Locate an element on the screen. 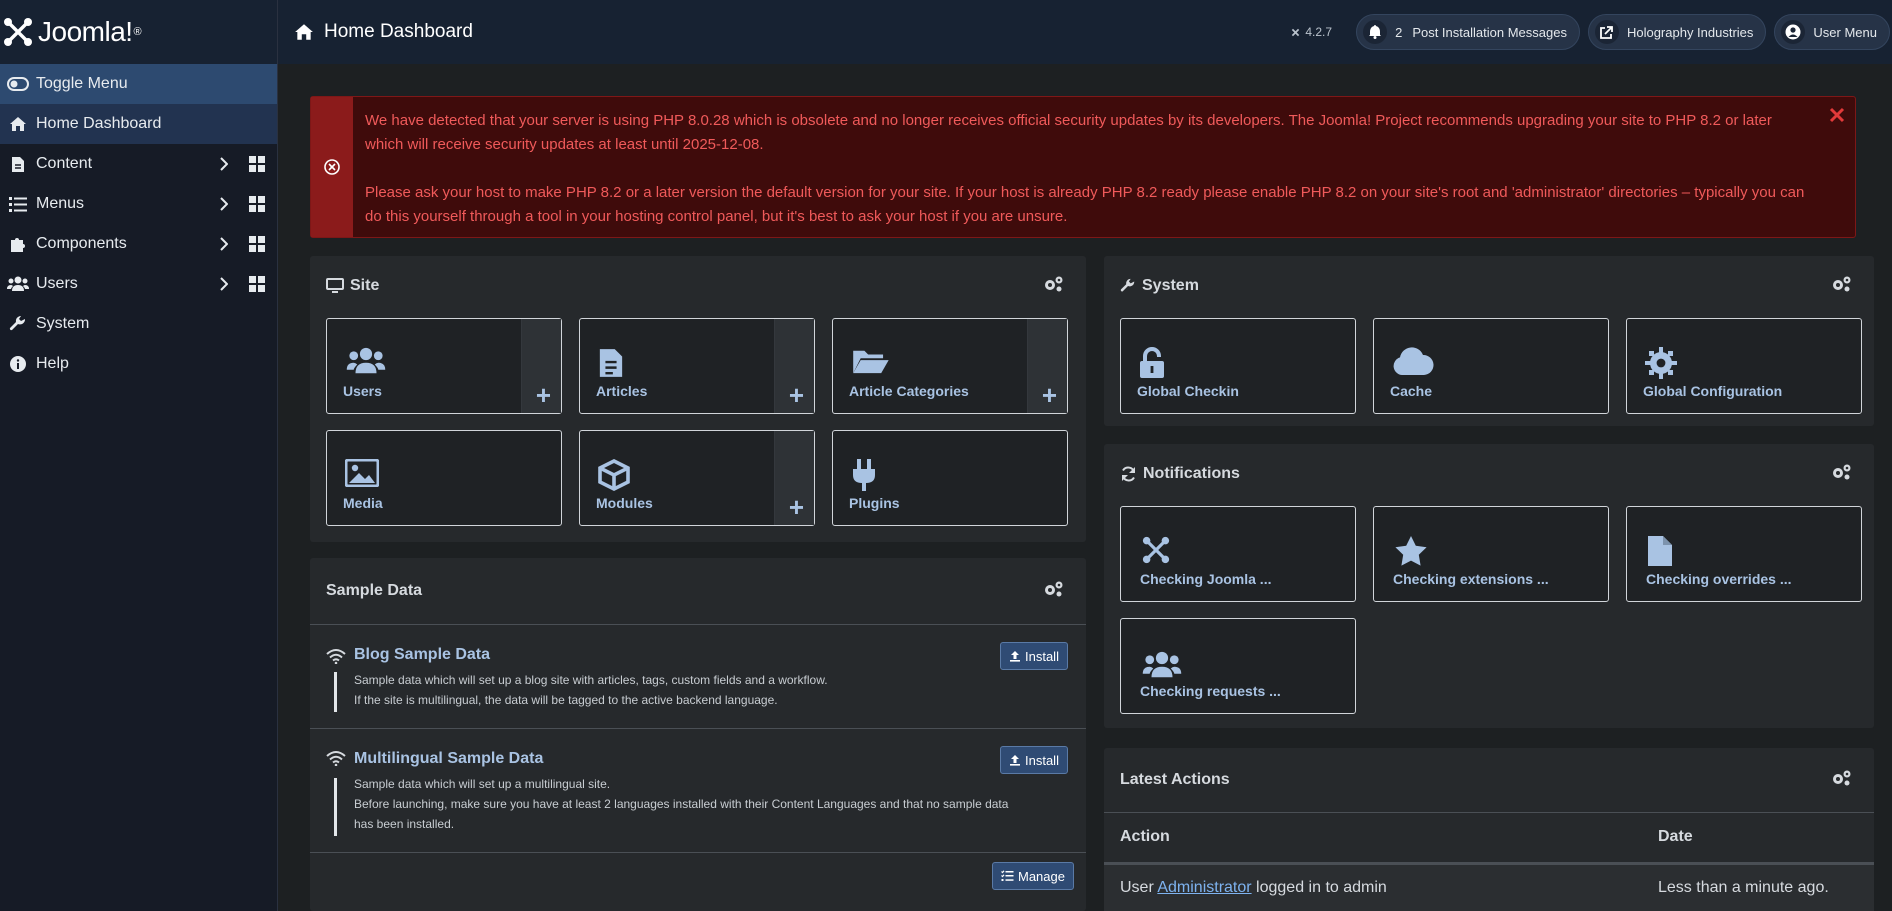 This screenshot has width=1892, height=911. tile-users: Users + is located at coordinates (444, 366).